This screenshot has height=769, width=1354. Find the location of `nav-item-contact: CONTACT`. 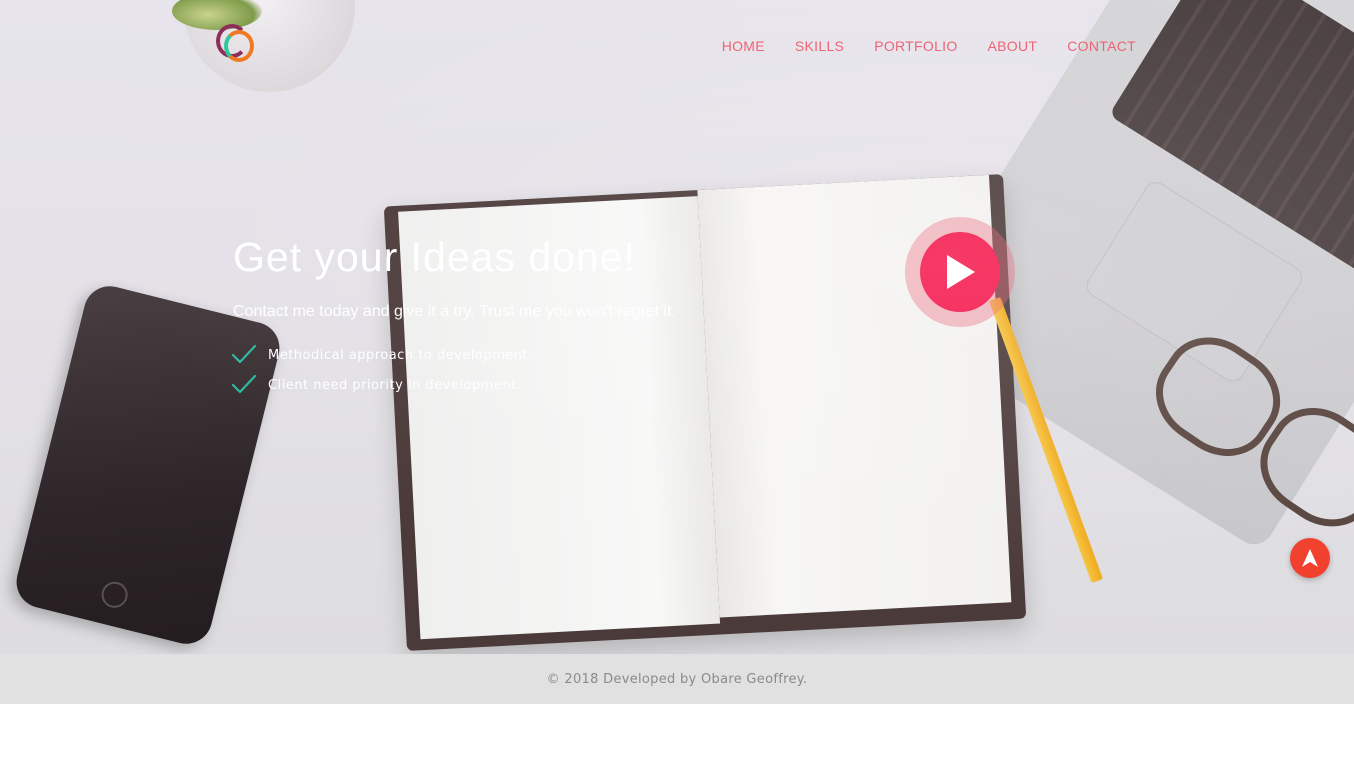

nav-item-contact: CONTACT is located at coordinates (1101, 46).